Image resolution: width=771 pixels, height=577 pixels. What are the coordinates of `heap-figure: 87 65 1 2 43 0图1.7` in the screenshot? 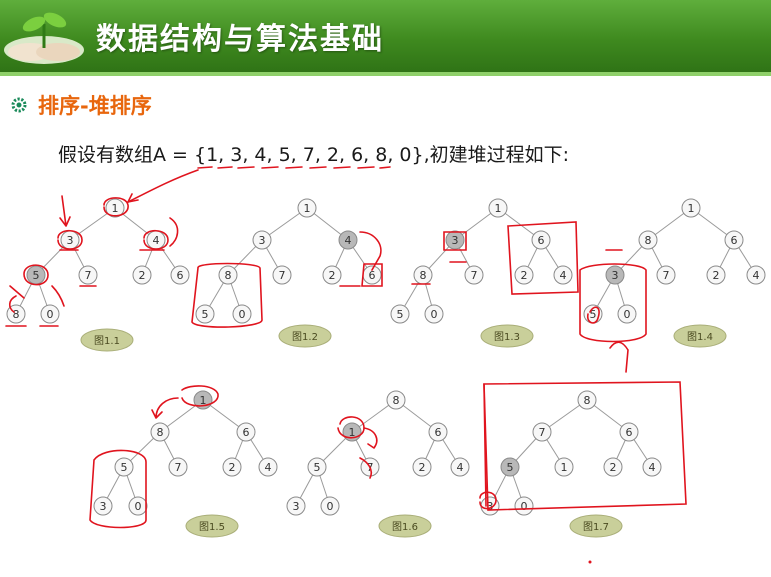 It's located at (571, 464).